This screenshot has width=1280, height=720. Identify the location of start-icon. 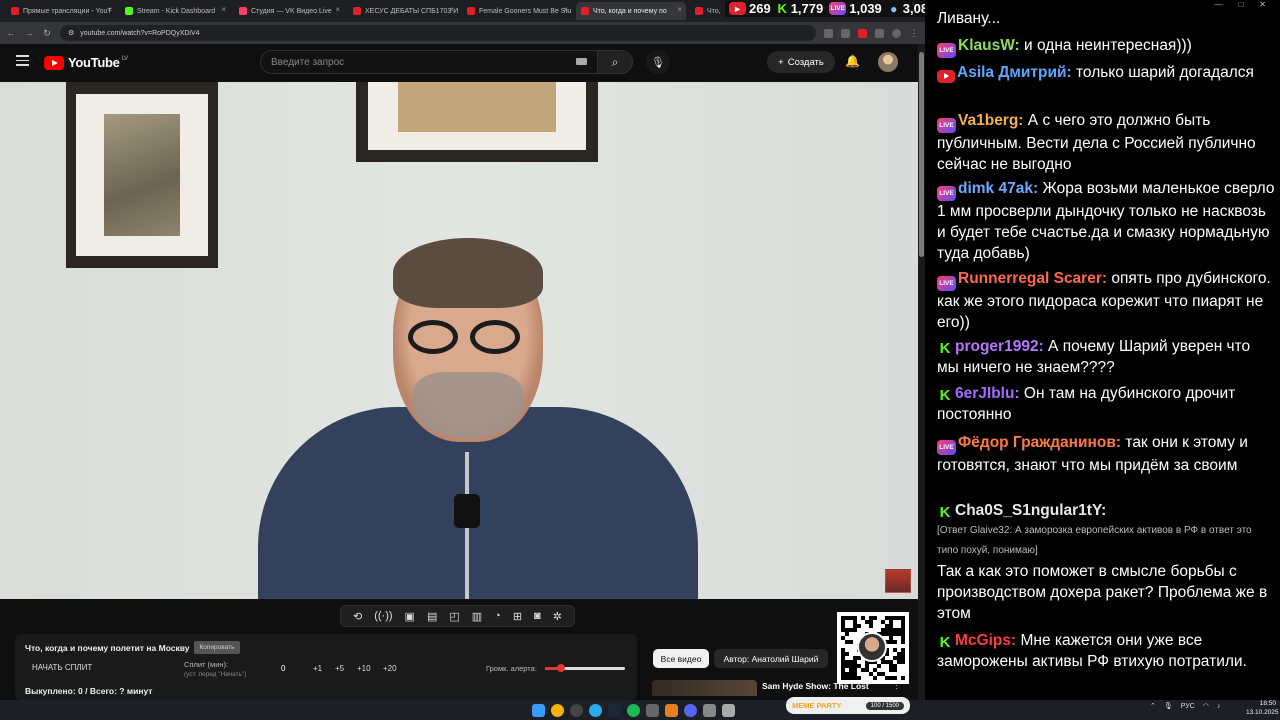
(538, 710).